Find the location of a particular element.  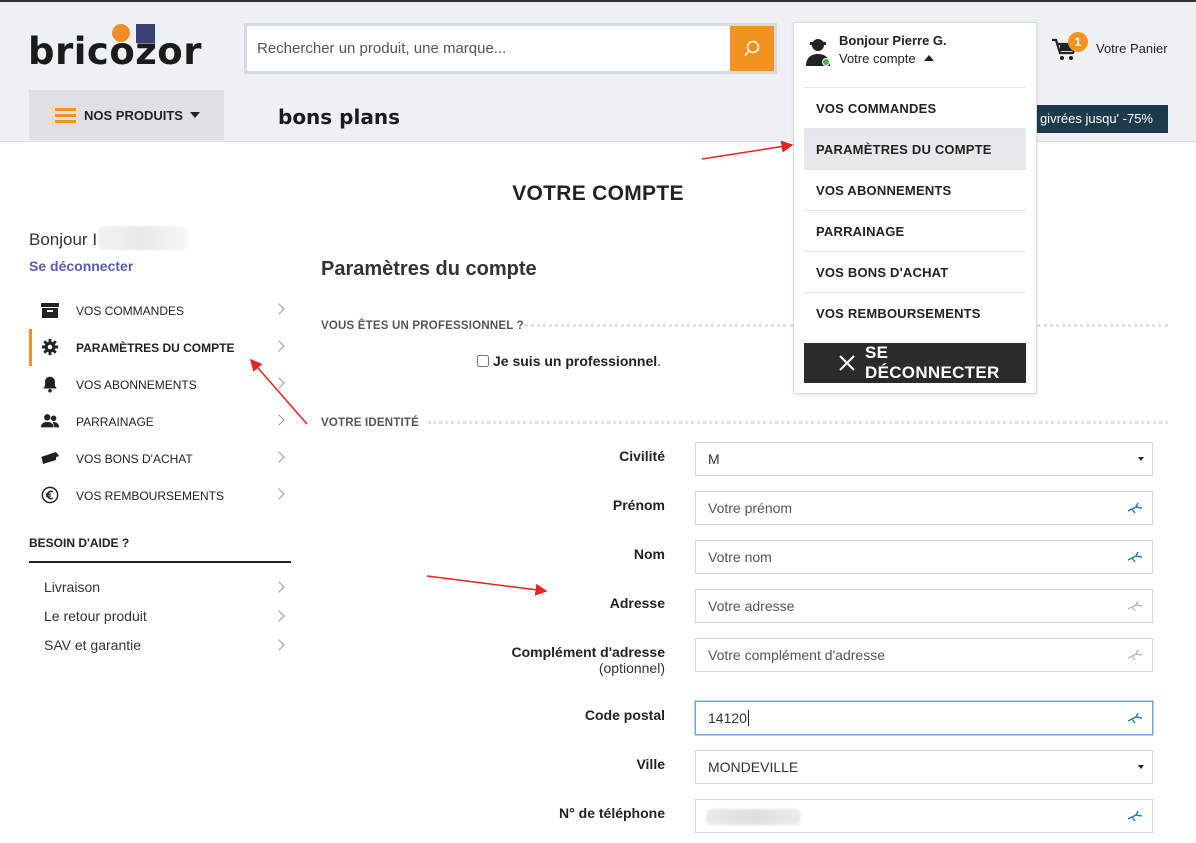

logo-navy-square is located at coordinates (145, 33).